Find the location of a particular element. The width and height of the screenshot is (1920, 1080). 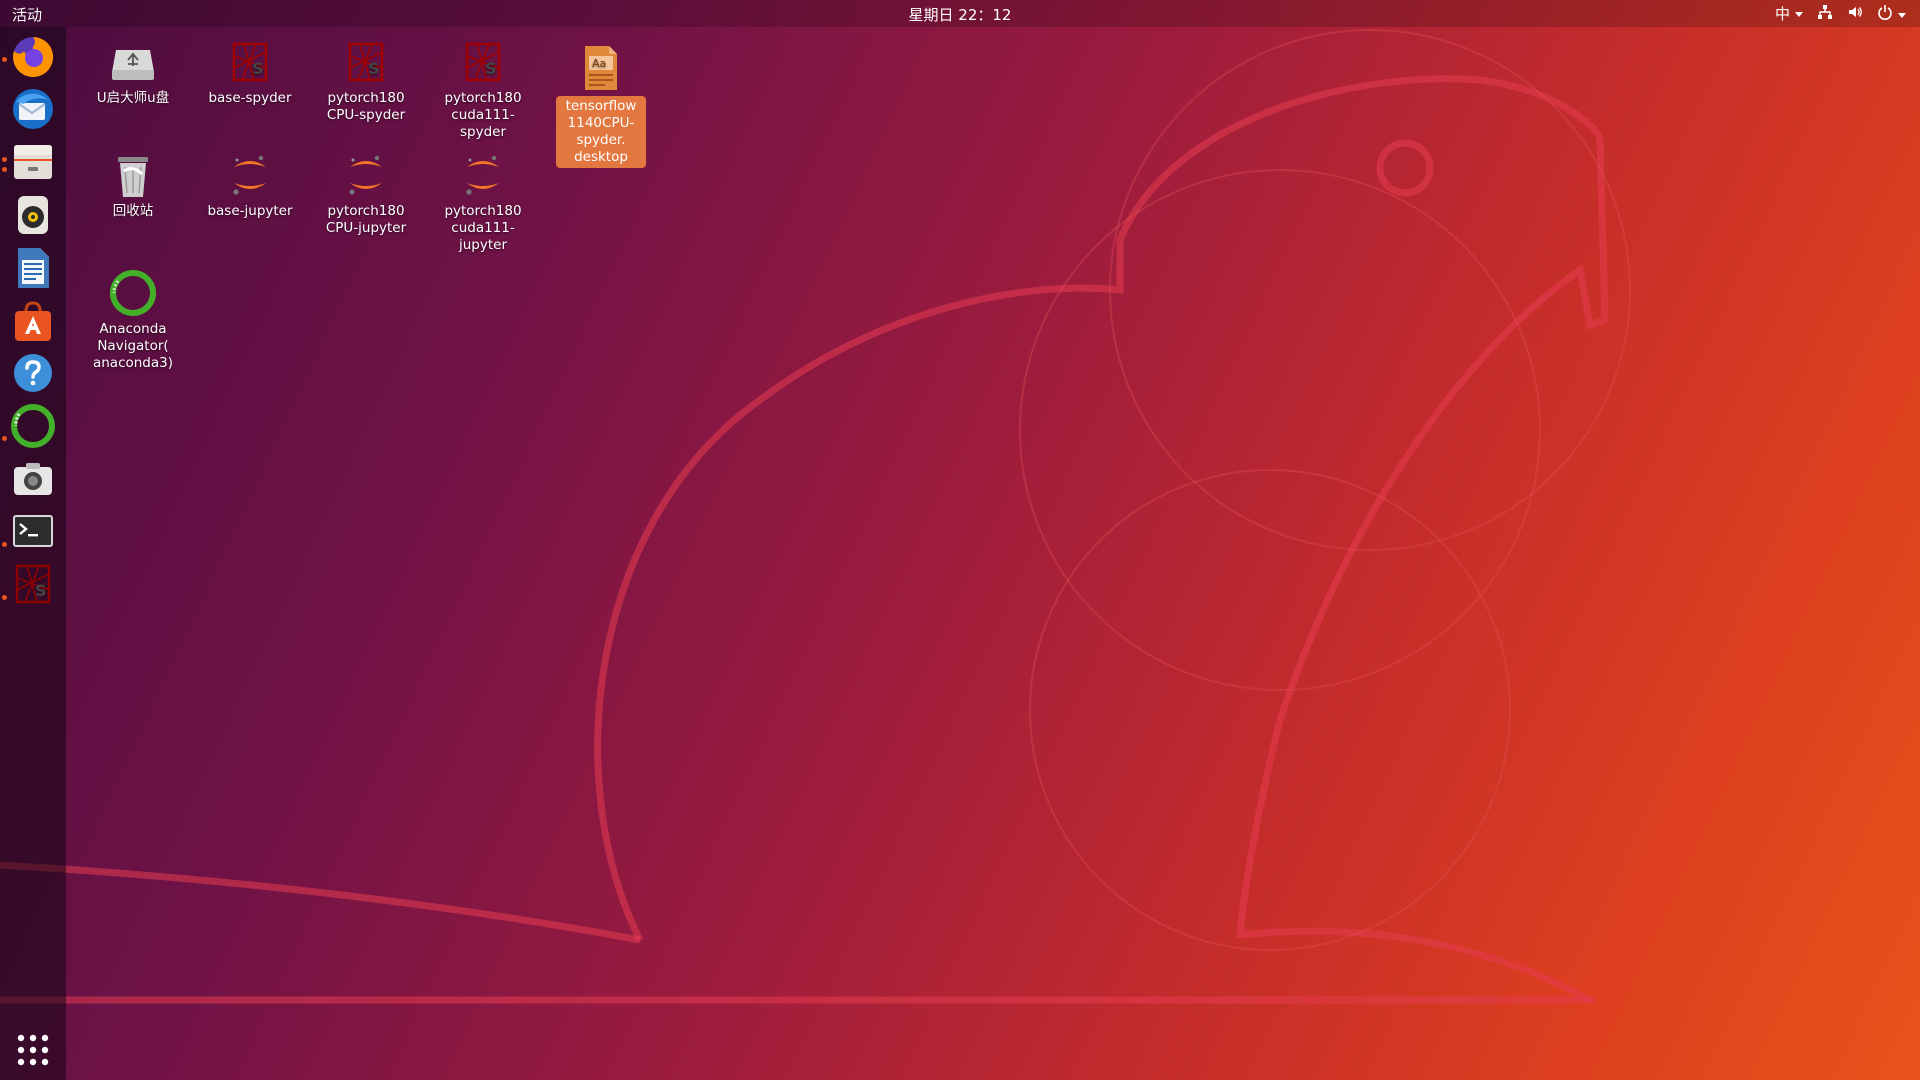

dock: S is located at coordinates (33, 553).